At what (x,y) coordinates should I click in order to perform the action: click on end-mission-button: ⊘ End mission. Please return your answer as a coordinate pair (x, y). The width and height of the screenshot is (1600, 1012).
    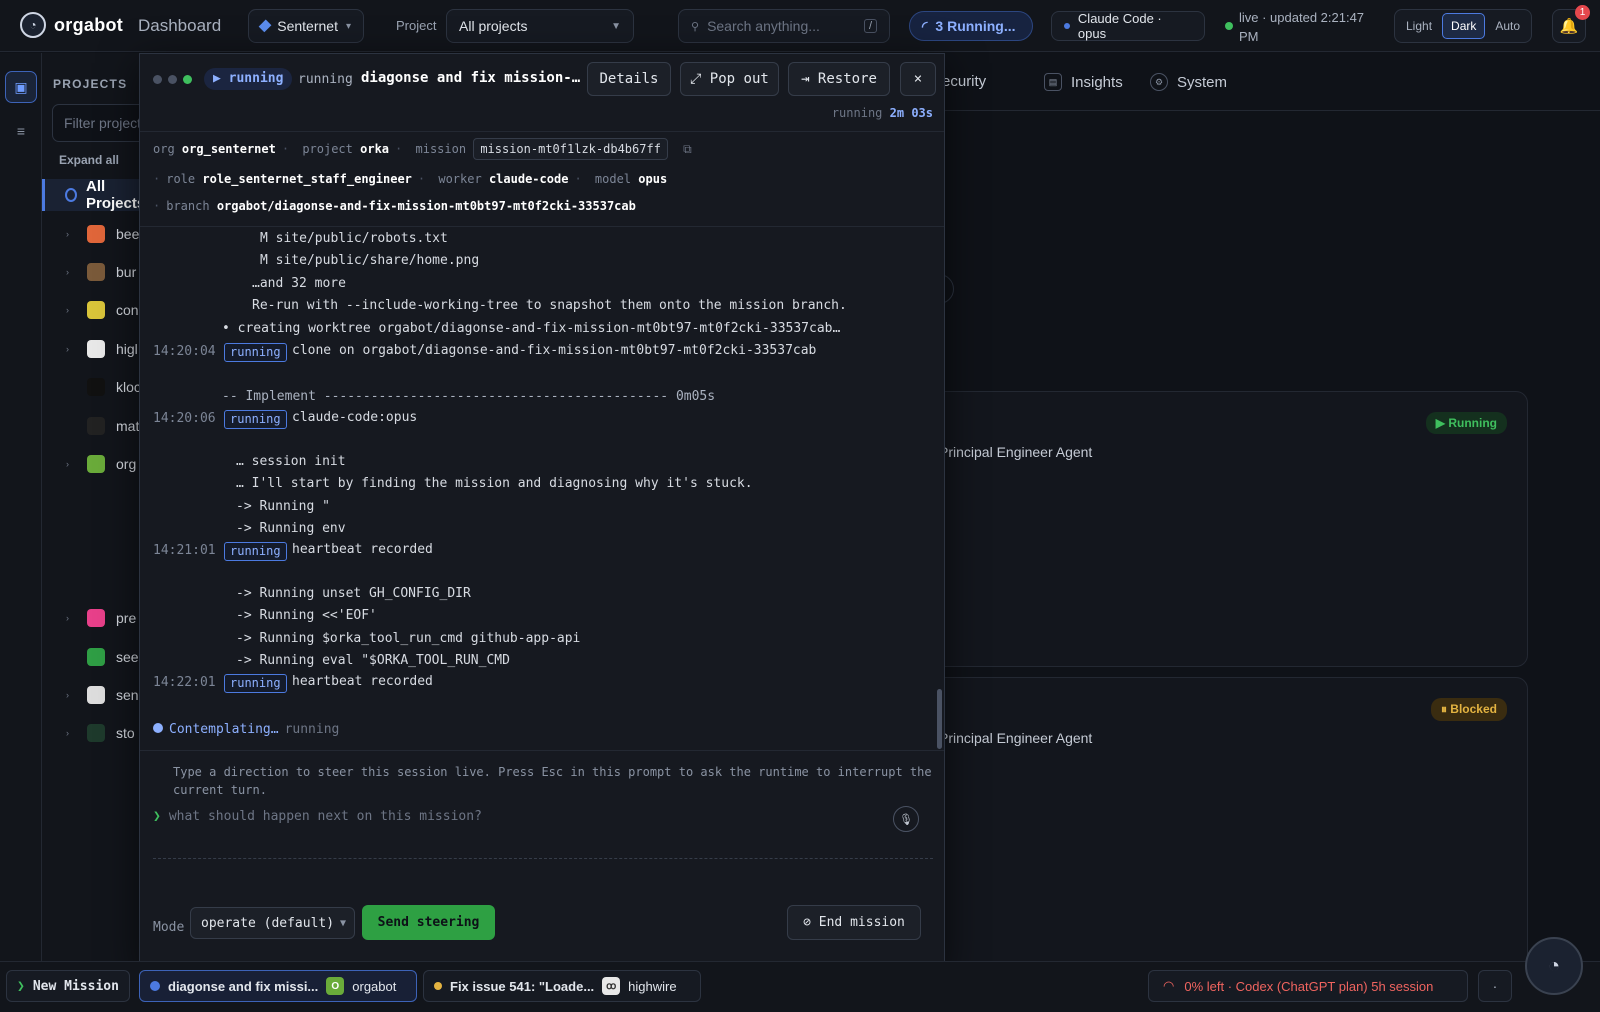
    Looking at the image, I should click on (854, 922).